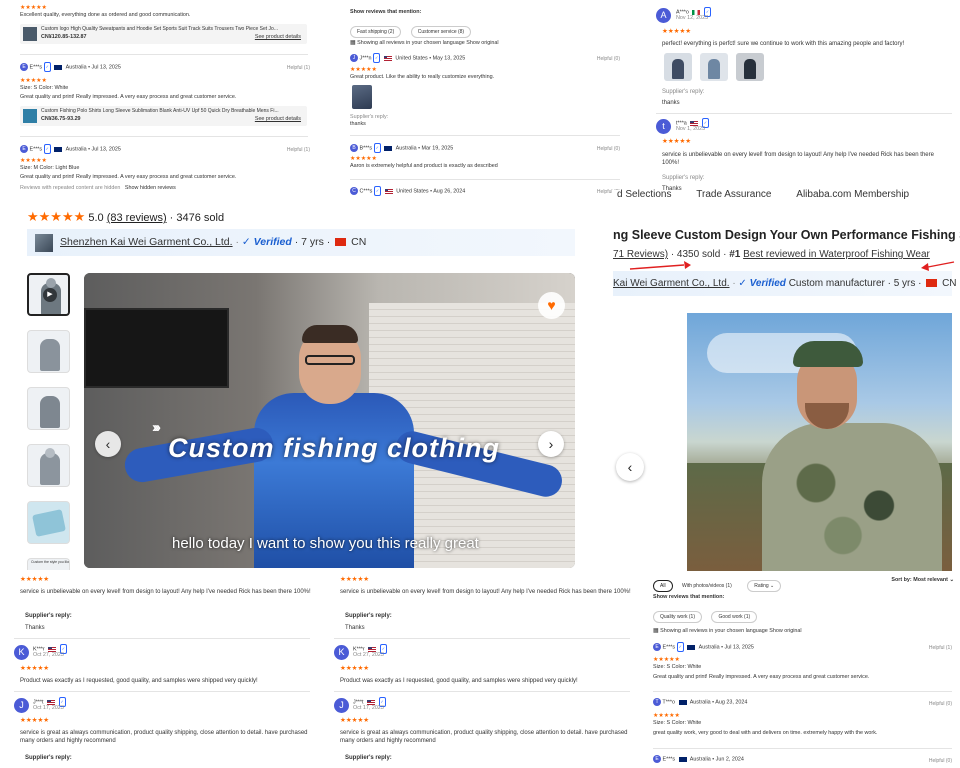 The image size is (960, 768). What do you see at coordinates (733, 194) in the screenshot?
I see `nav-trade-assurance: Trade Assurance` at bounding box center [733, 194].